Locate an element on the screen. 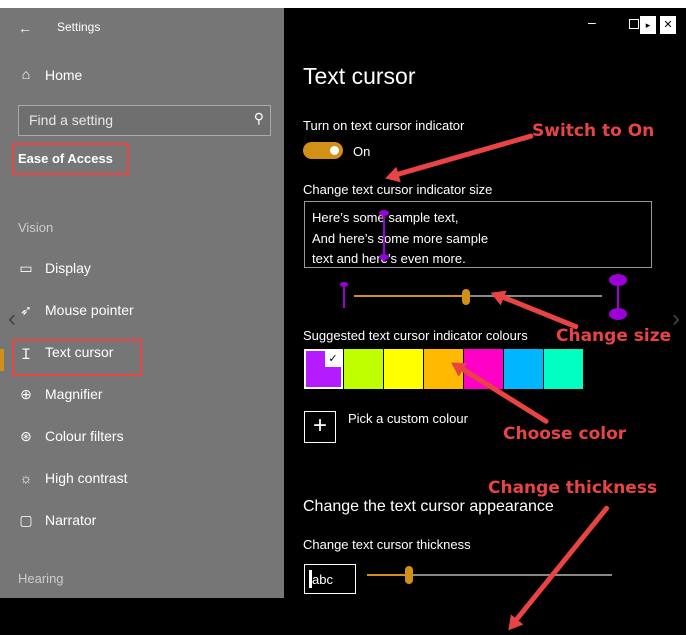 The image size is (686, 635). sample-cursor-top is located at coordinates (384, 213).